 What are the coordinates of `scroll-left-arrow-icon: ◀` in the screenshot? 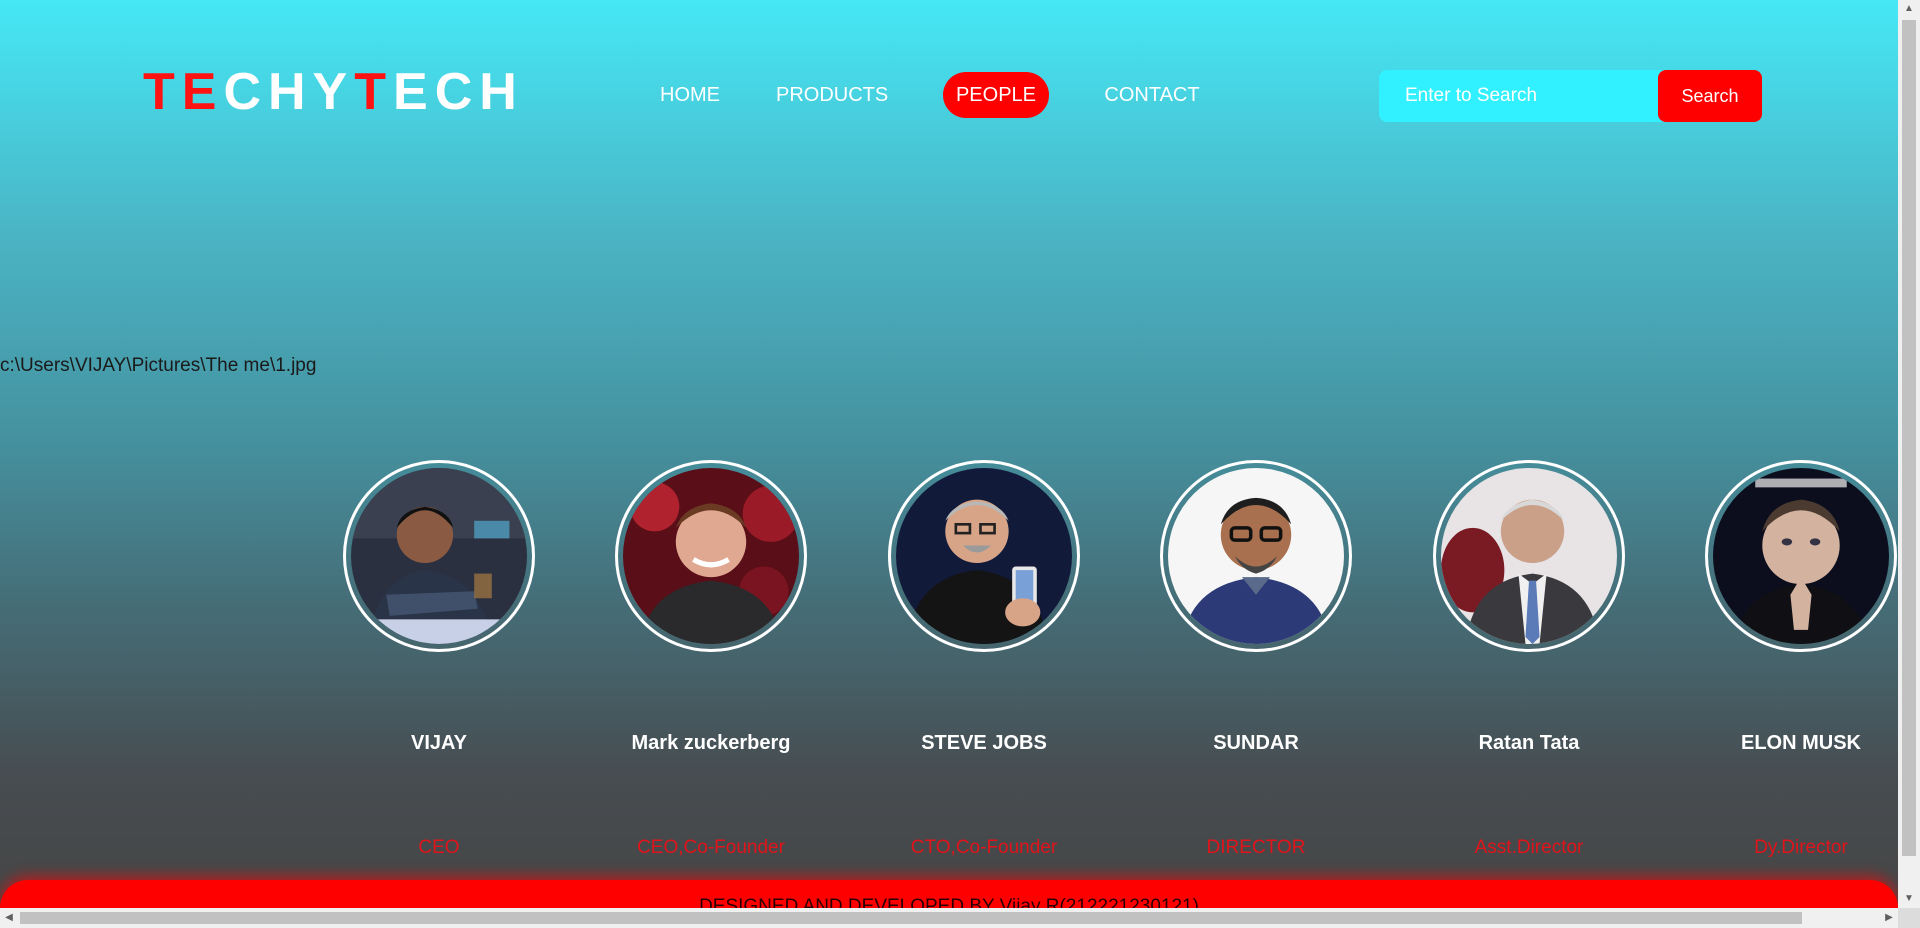 It's located at (9, 918).